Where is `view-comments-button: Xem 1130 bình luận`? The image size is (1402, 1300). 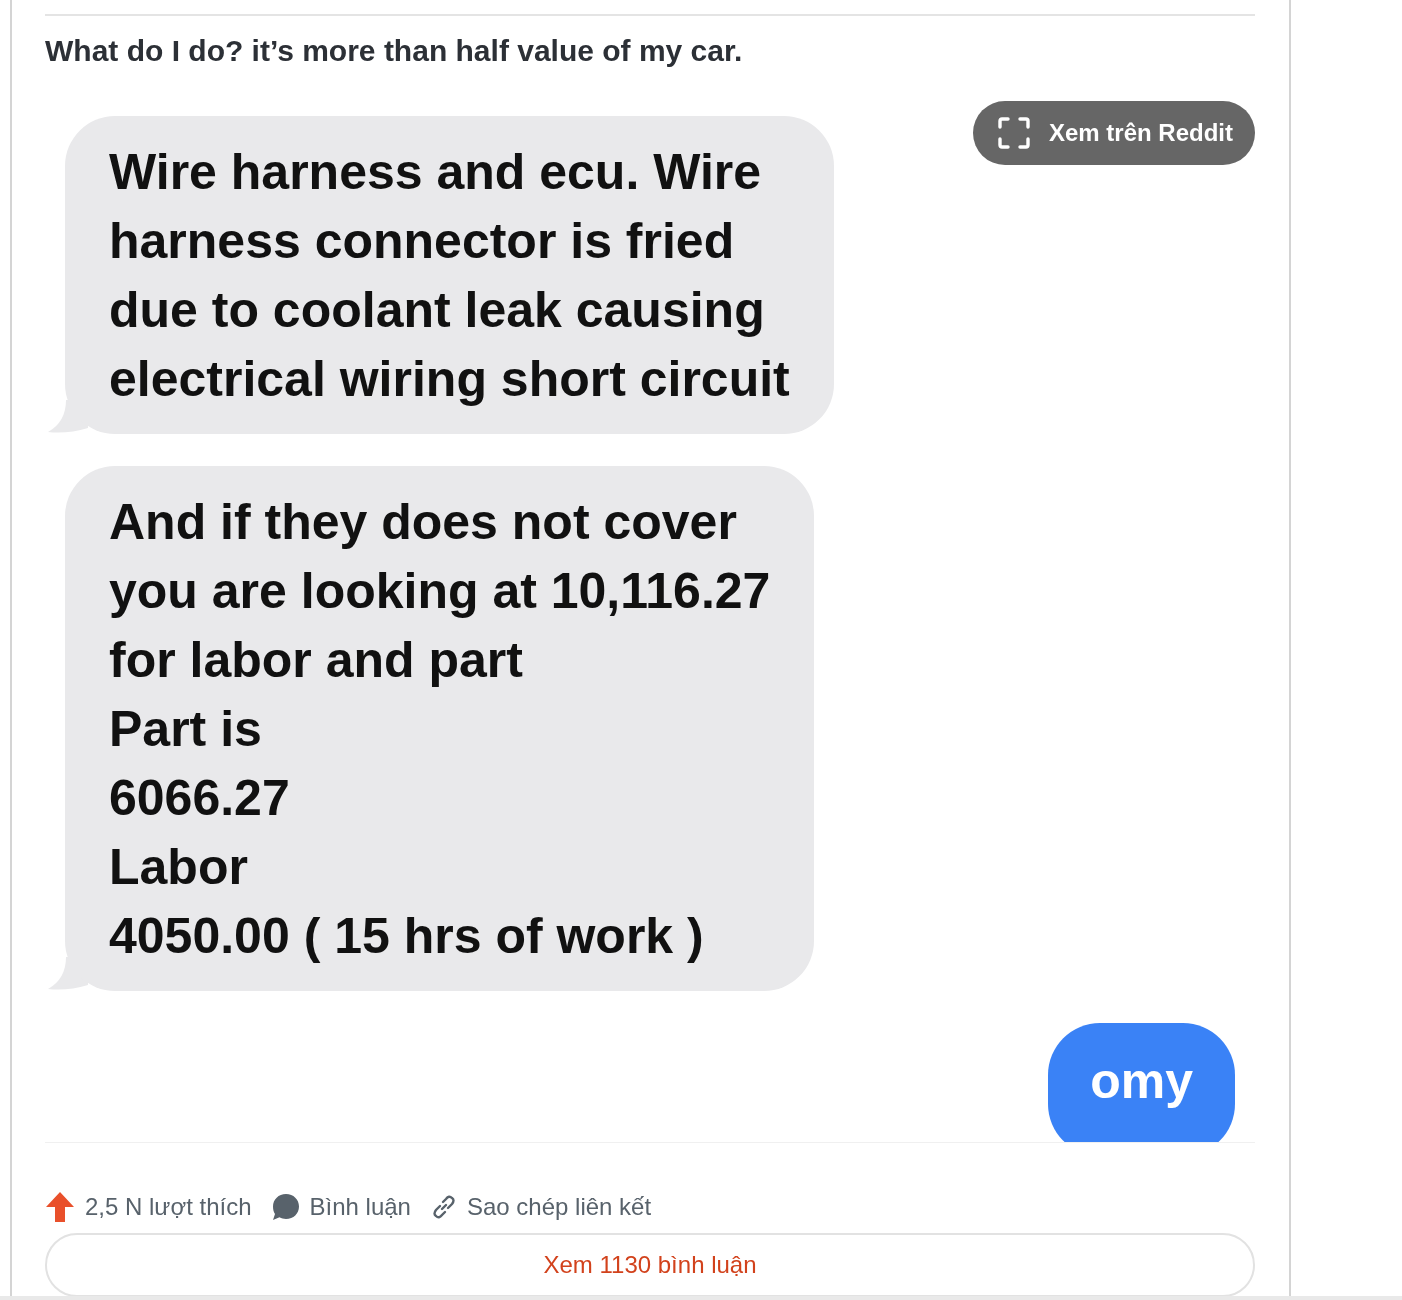
view-comments-button: Xem 1130 bình luận is located at coordinates (650, 1265).